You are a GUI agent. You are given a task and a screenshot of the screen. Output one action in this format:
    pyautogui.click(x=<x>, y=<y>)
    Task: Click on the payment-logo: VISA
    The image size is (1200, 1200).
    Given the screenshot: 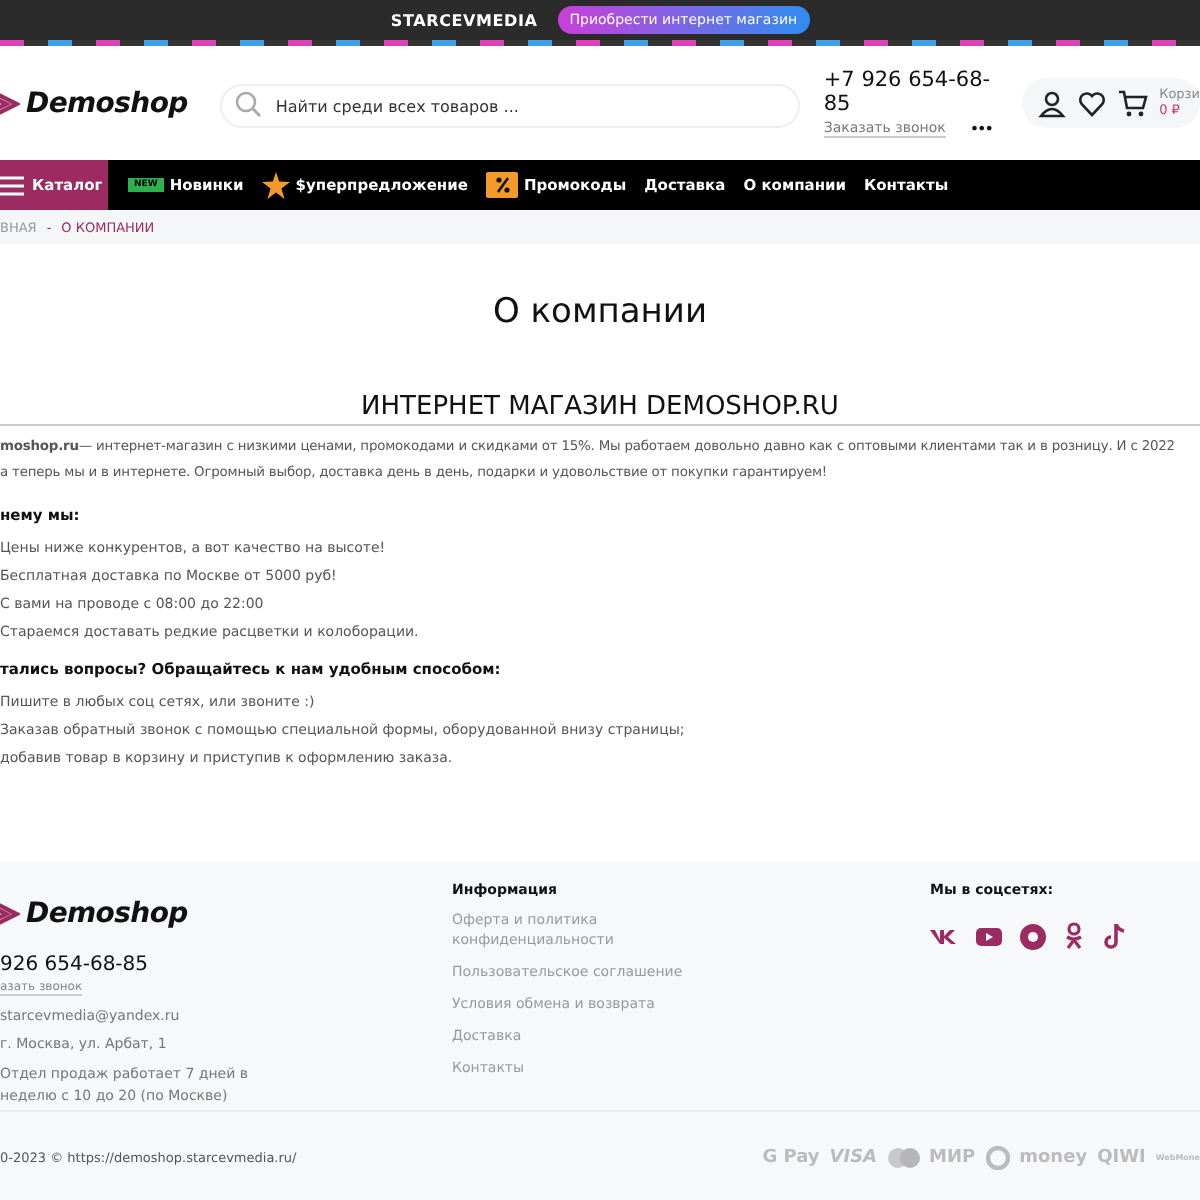 What is the action you would take?
    pyautogui.click(x=853, y=1157)
    